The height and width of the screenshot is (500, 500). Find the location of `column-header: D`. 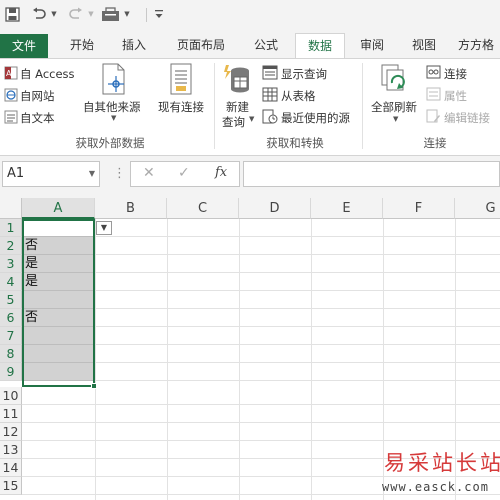

column-header: D is located at coordinates (275, 208).